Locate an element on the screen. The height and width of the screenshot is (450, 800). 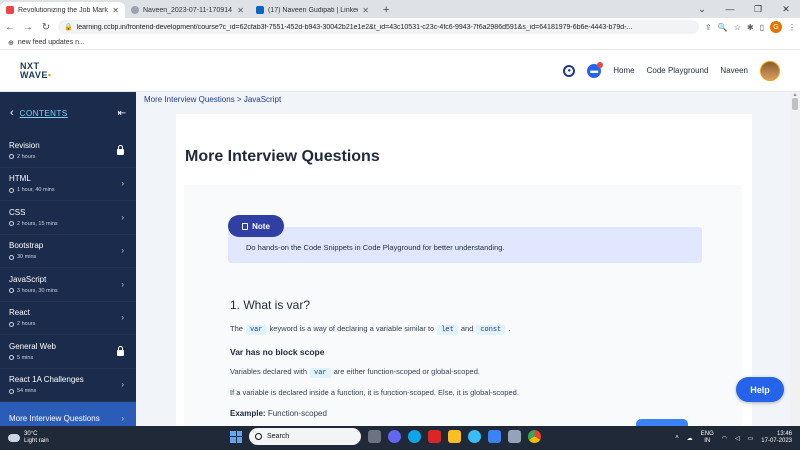
extensions-icon: ✱ is located at coordinates (750, 27).